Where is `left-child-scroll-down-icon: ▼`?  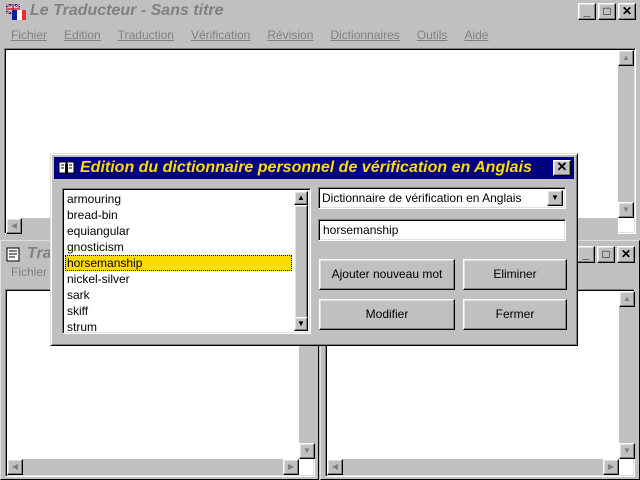 left-child-scroll-down-icon: ▼ is located at coordinates (307, 451).